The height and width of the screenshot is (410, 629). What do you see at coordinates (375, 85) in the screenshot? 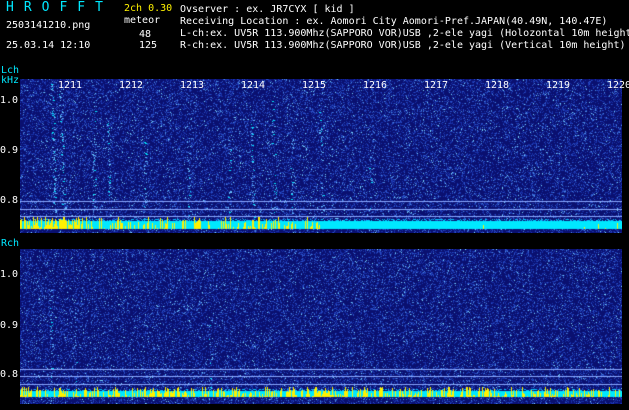
I see `time-label-1216: 1216` at bounding box center [375, 85].